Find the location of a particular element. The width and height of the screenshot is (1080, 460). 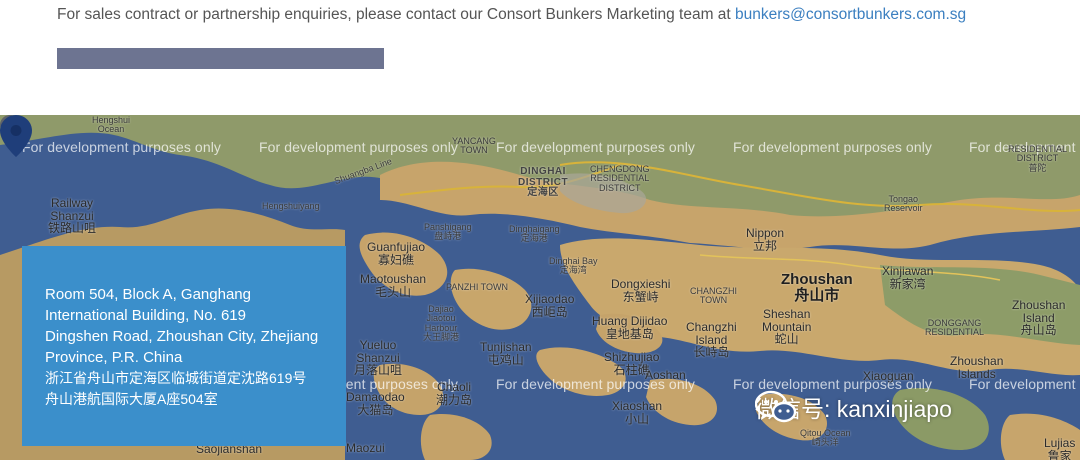

place-label: Xijiaodao 西岠岛 is located at coordinates (550, 305).